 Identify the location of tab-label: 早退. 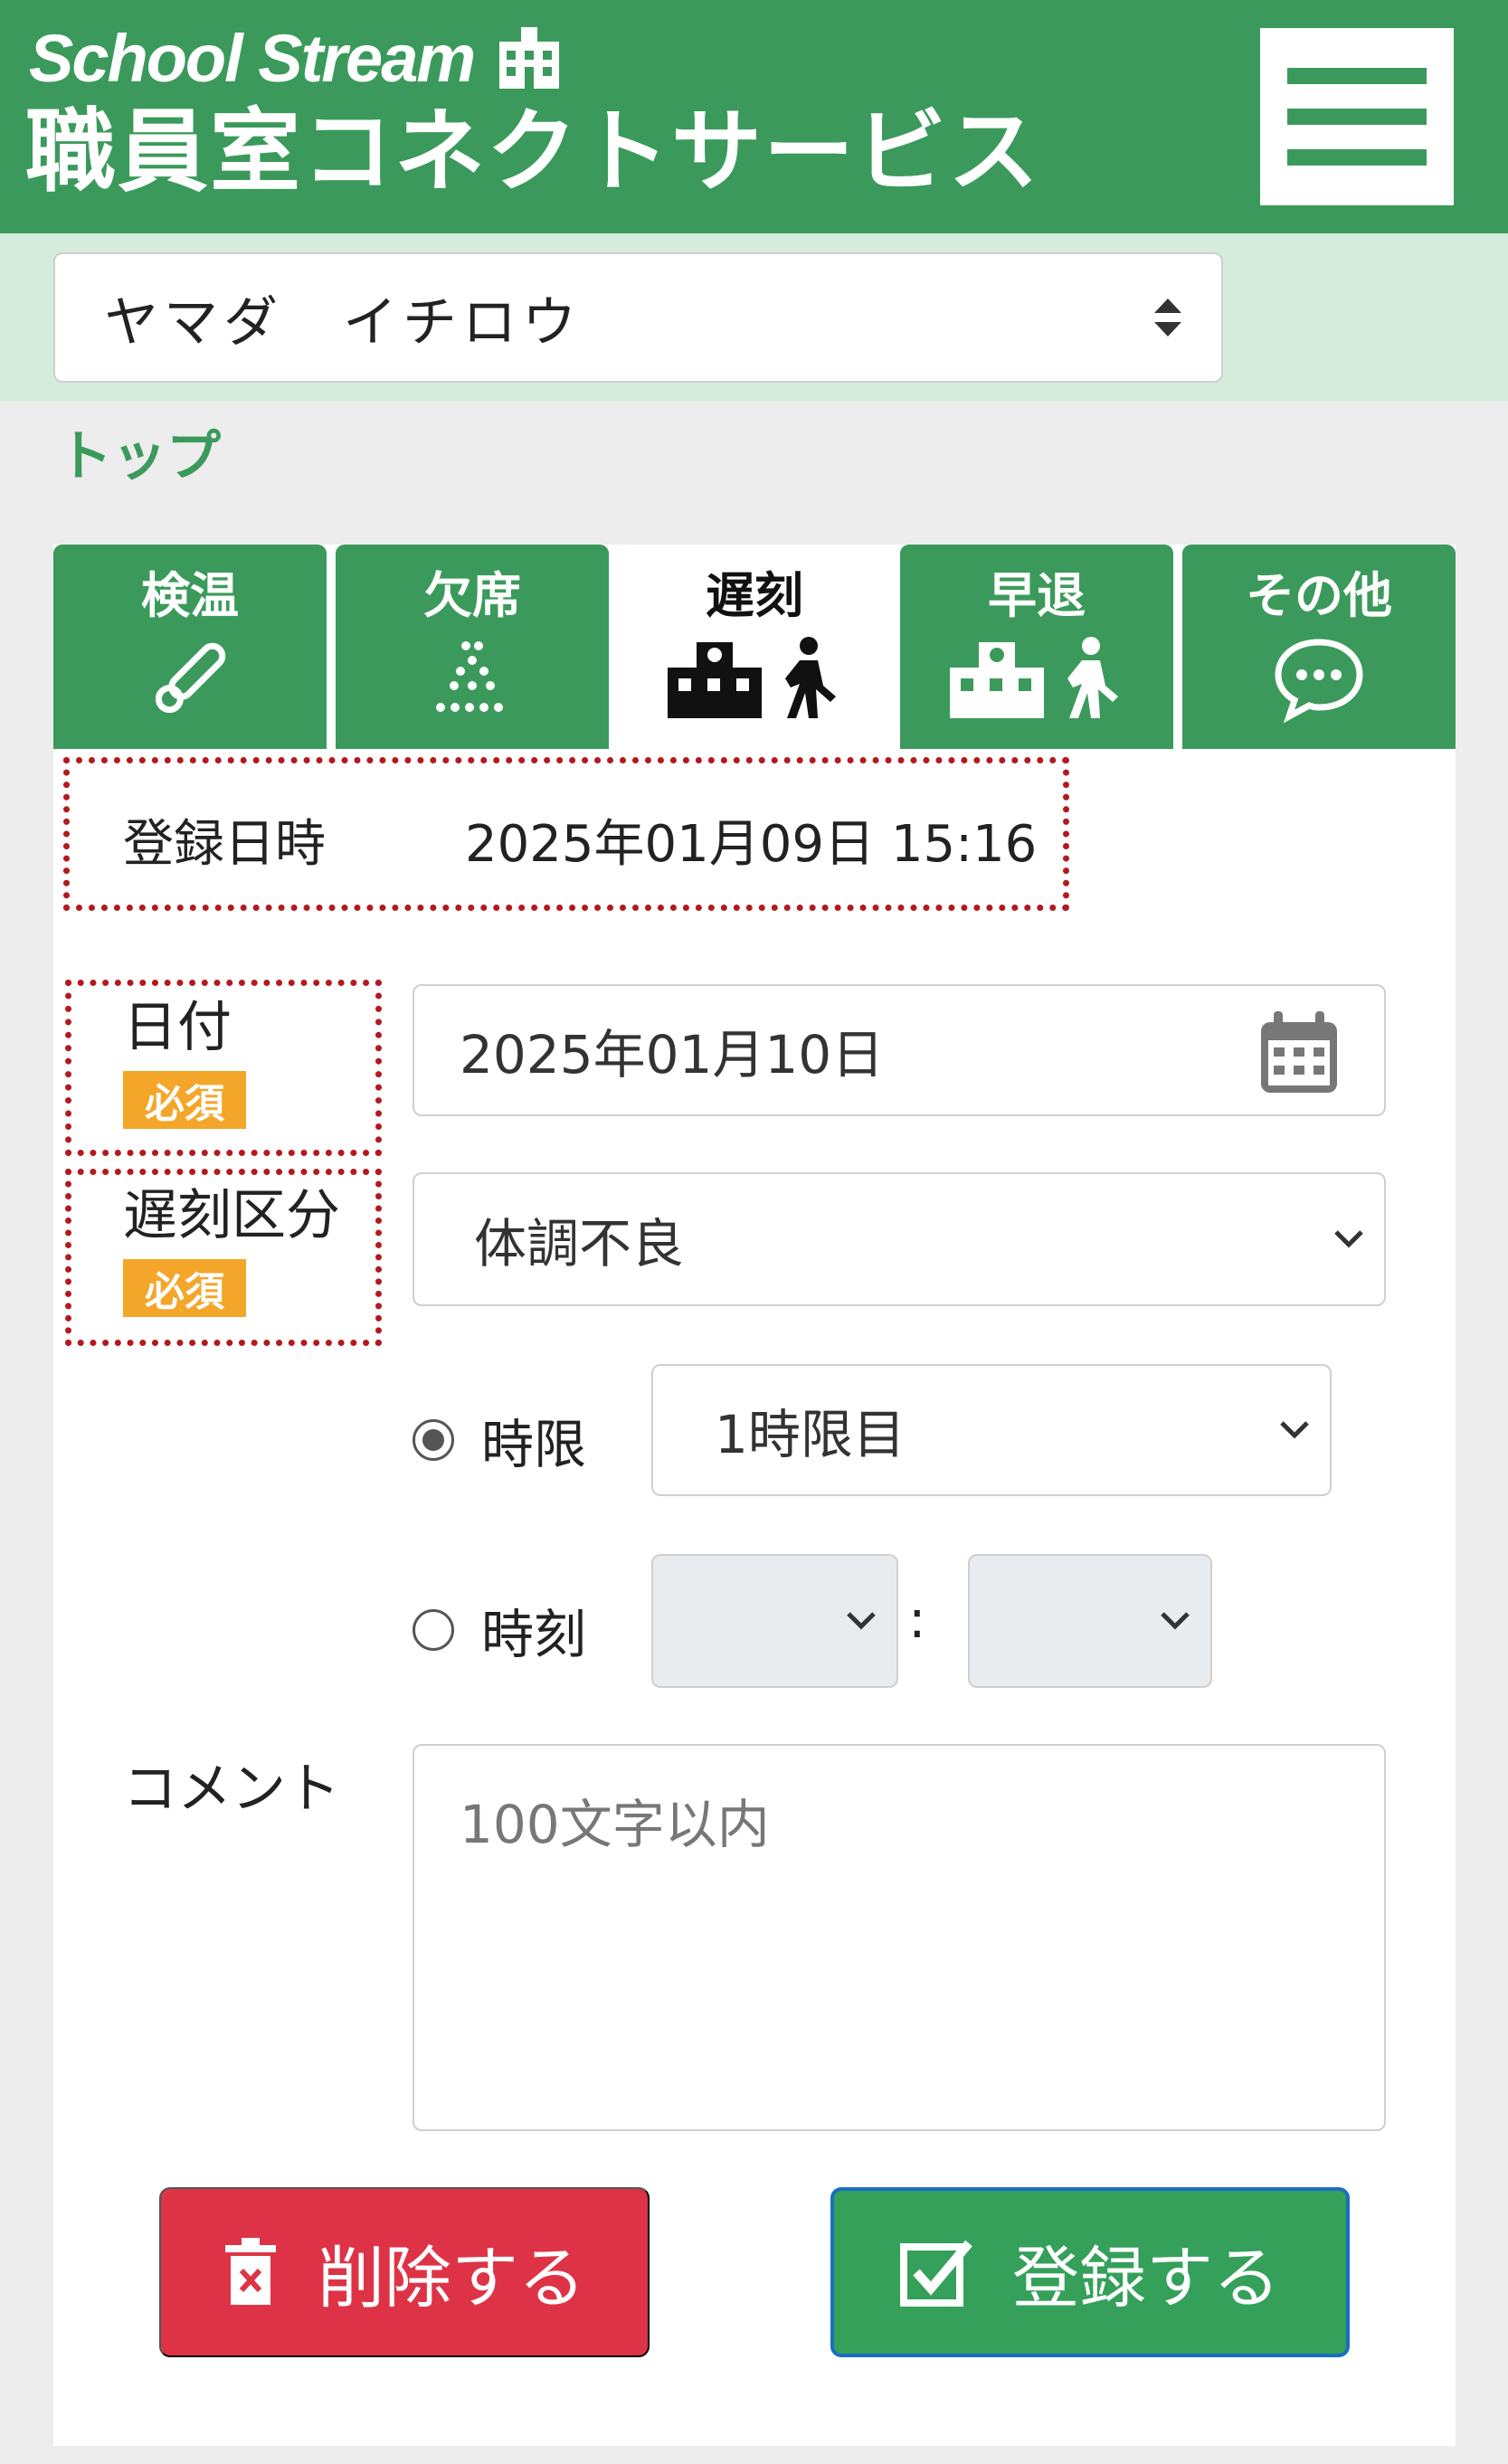
(1037, 596).